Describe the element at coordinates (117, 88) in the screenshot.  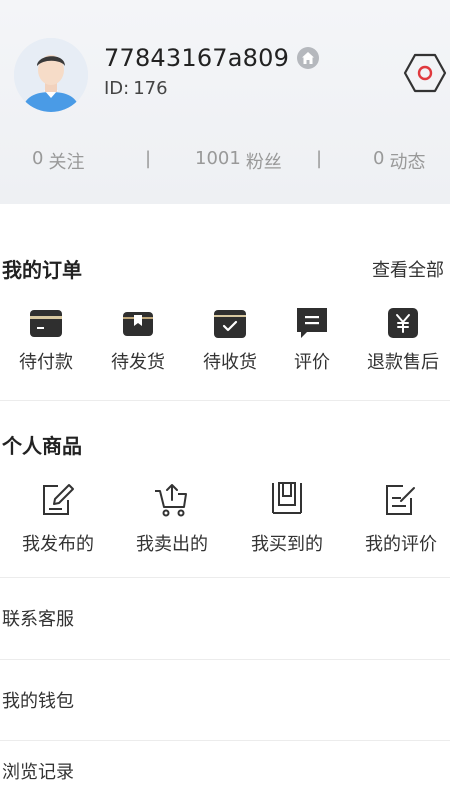
I see `user-id-label: ID:` at that location.